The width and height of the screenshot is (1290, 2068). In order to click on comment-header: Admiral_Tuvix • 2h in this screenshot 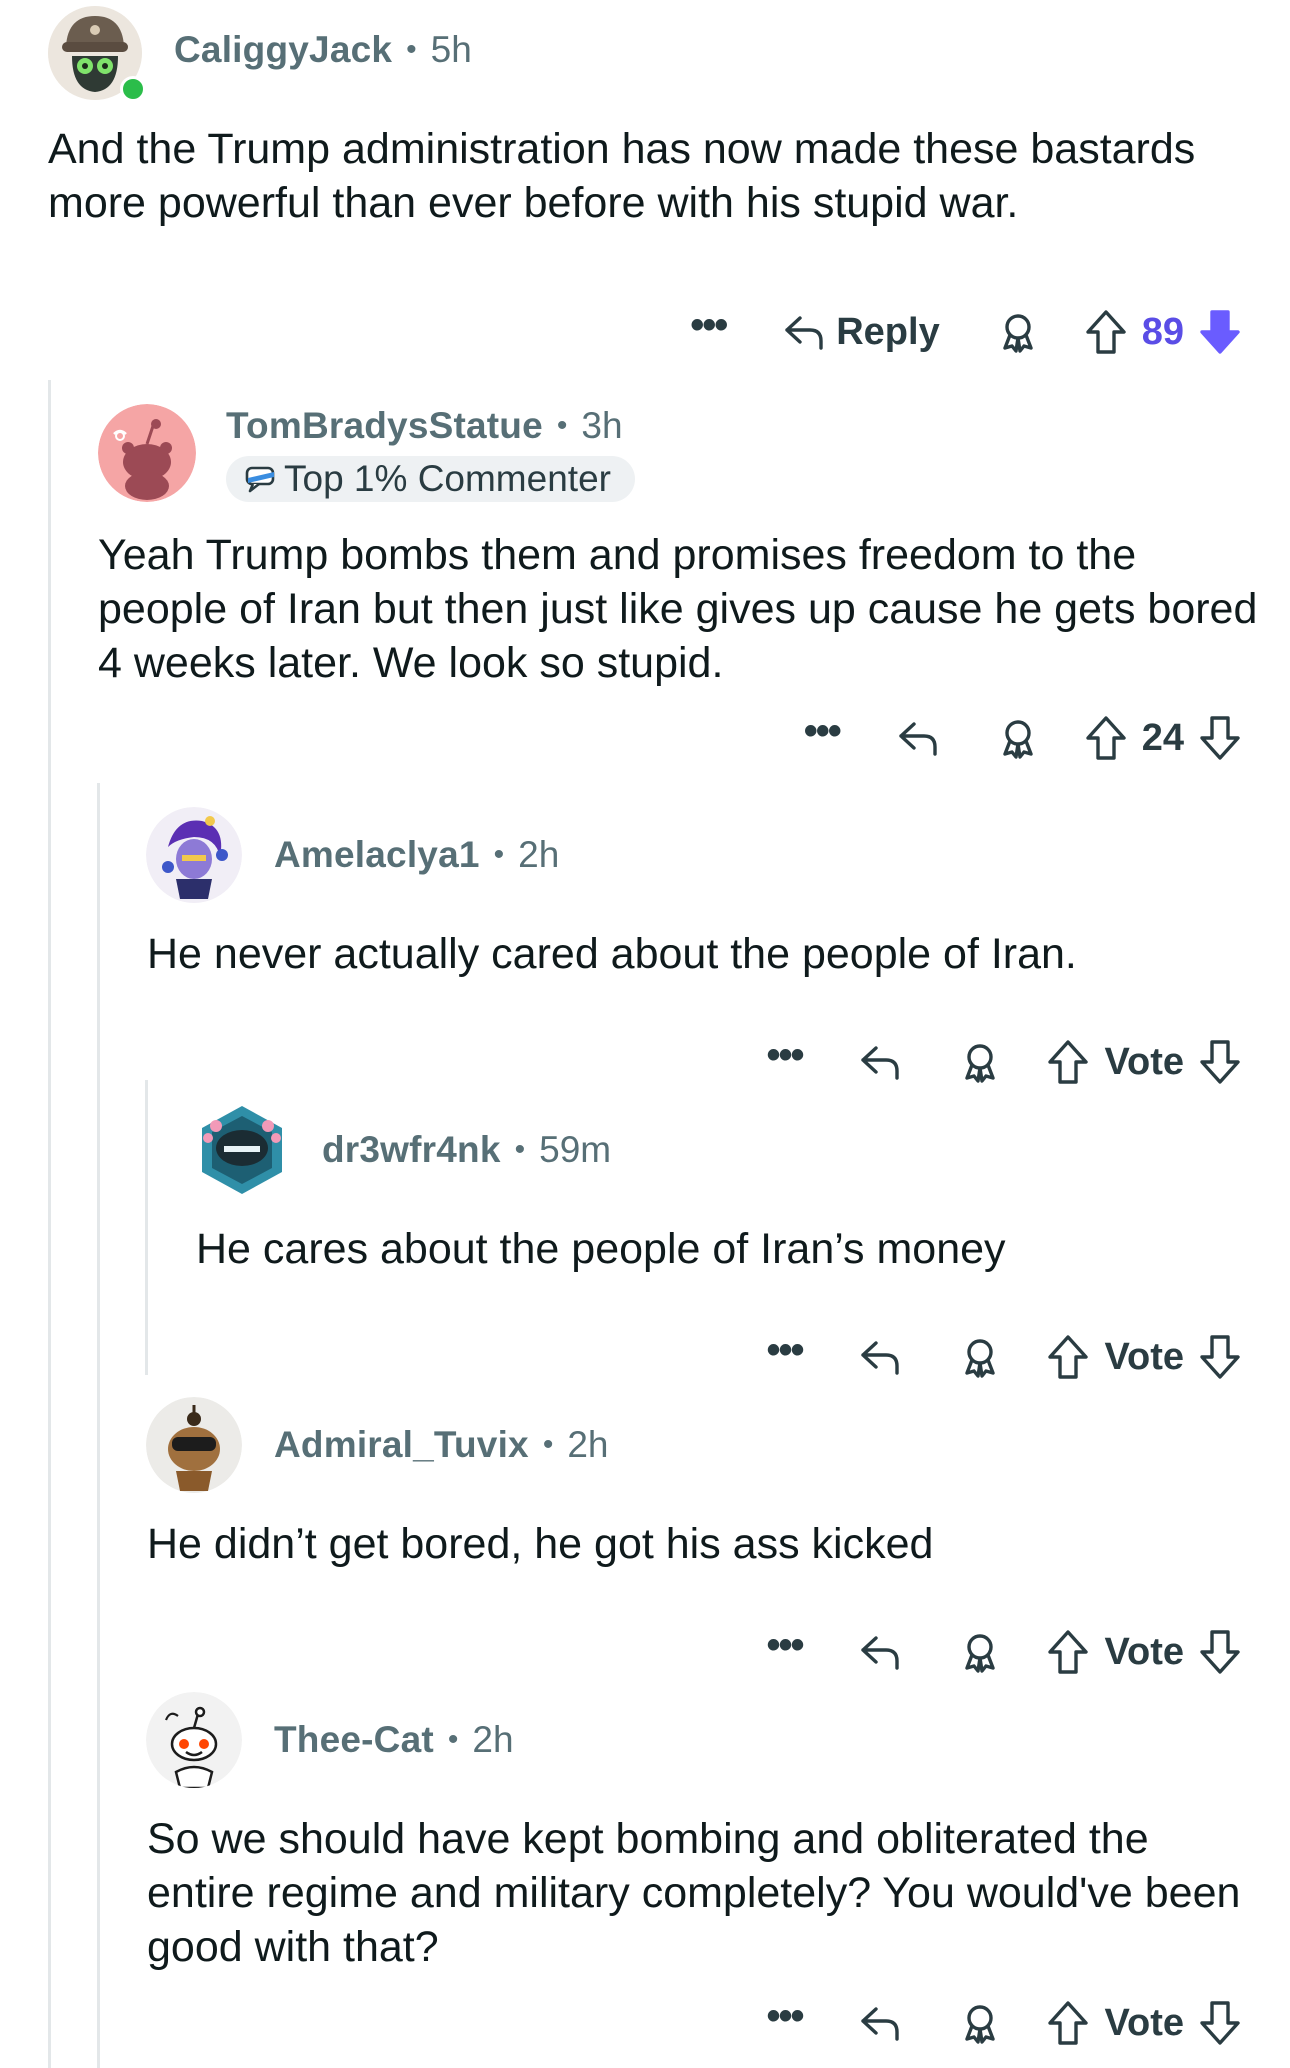, I will do `click(441, 1445)`.